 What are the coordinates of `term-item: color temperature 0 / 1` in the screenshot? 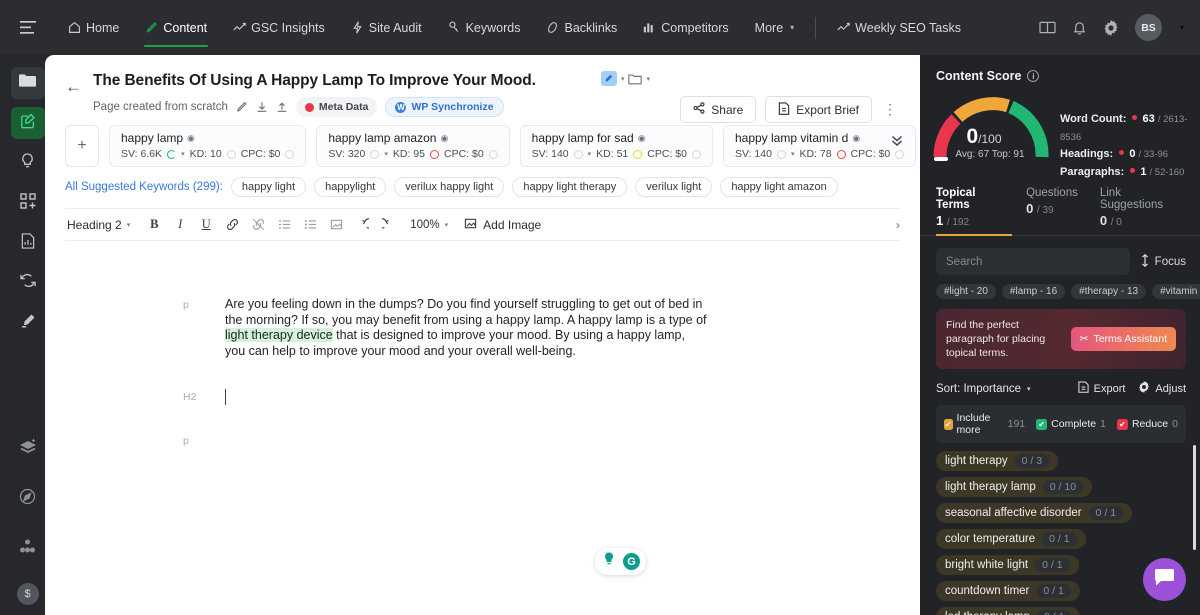 It's located at (1011, 539).